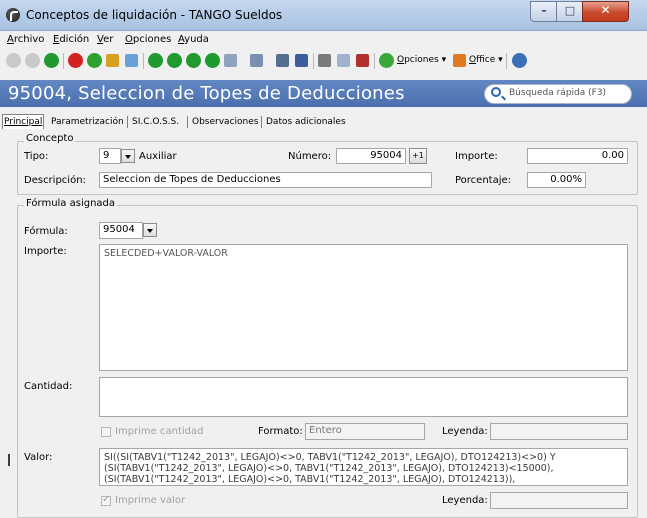 This screenshot has height=518, width=647. What do you see at coordinates (150, 230) in the screenshot?
I see `formula-dropdown-button` at bounding box center [150, 230].